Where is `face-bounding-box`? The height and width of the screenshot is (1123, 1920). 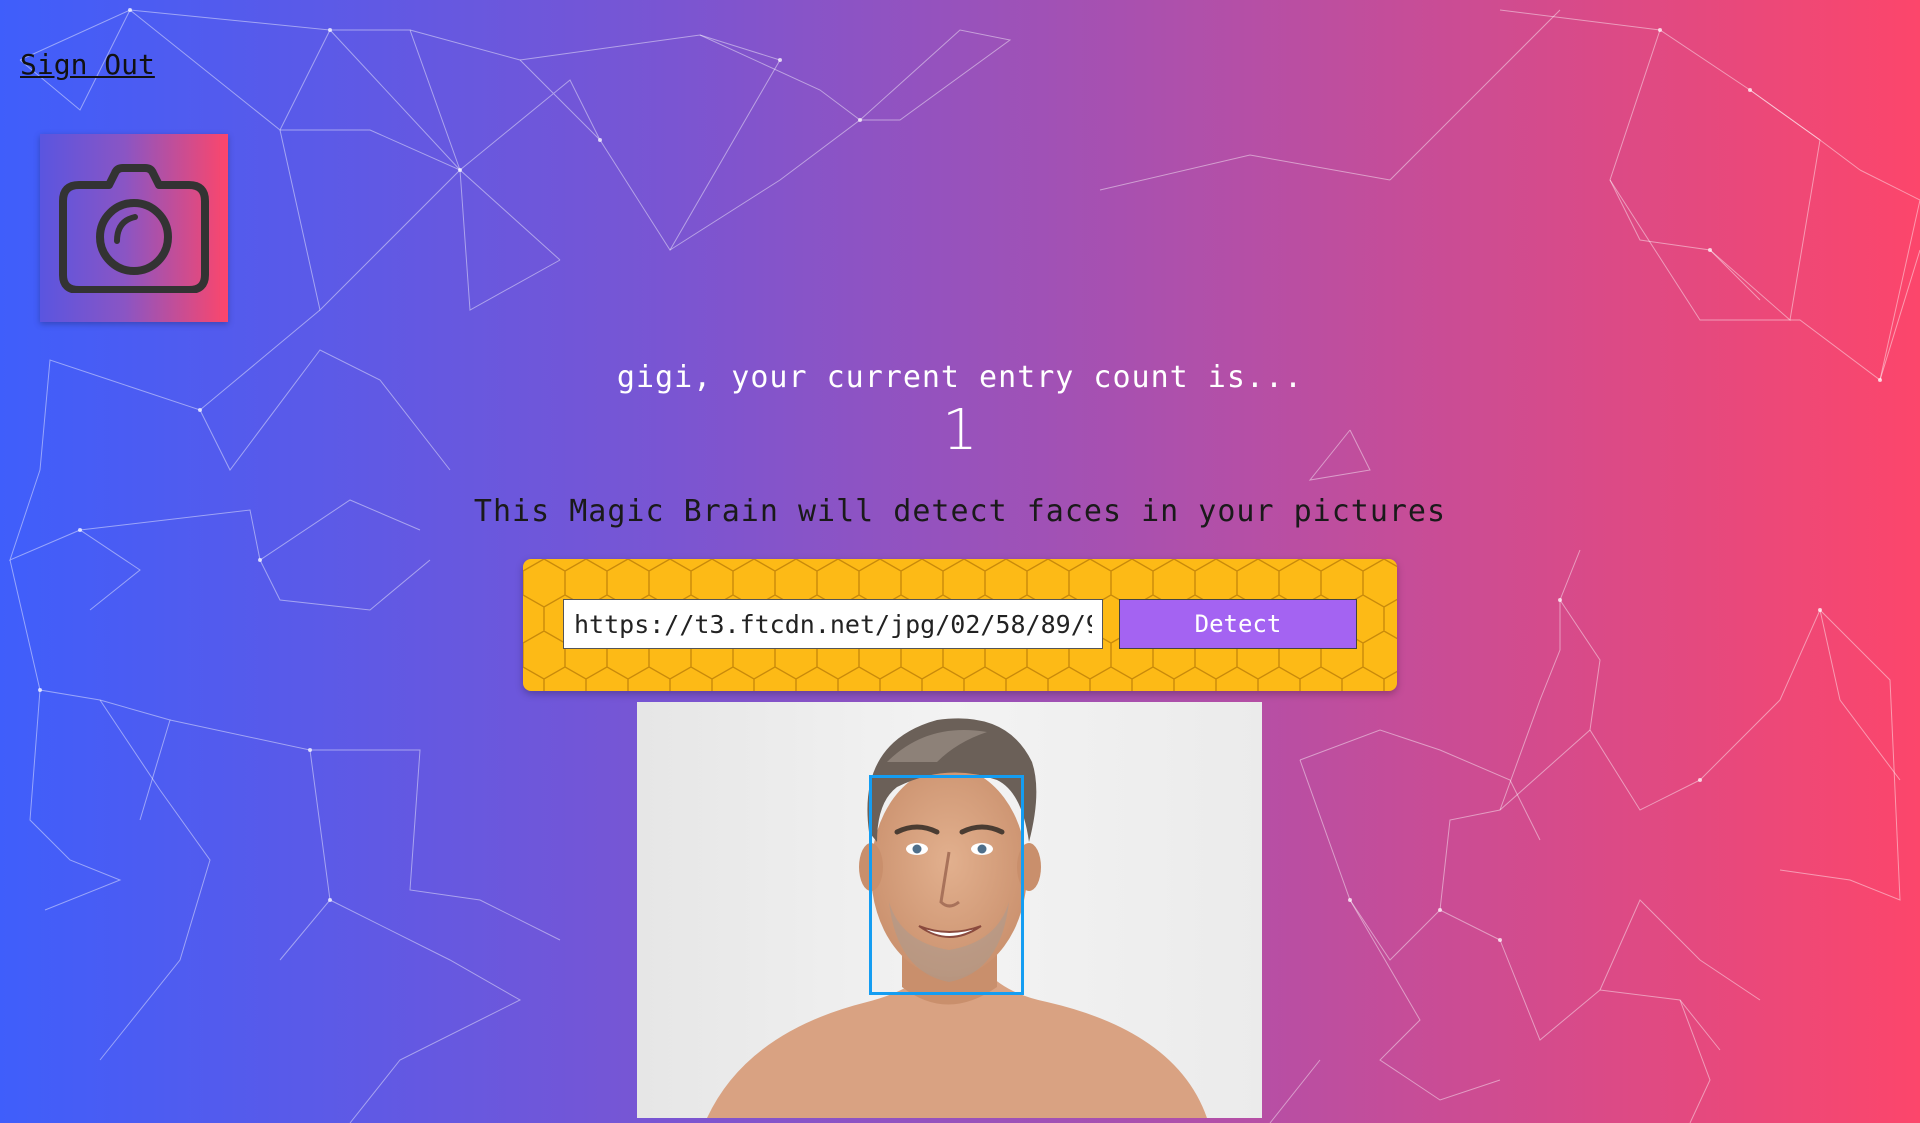
face-bounding-box is located at coordinates (946, 885).